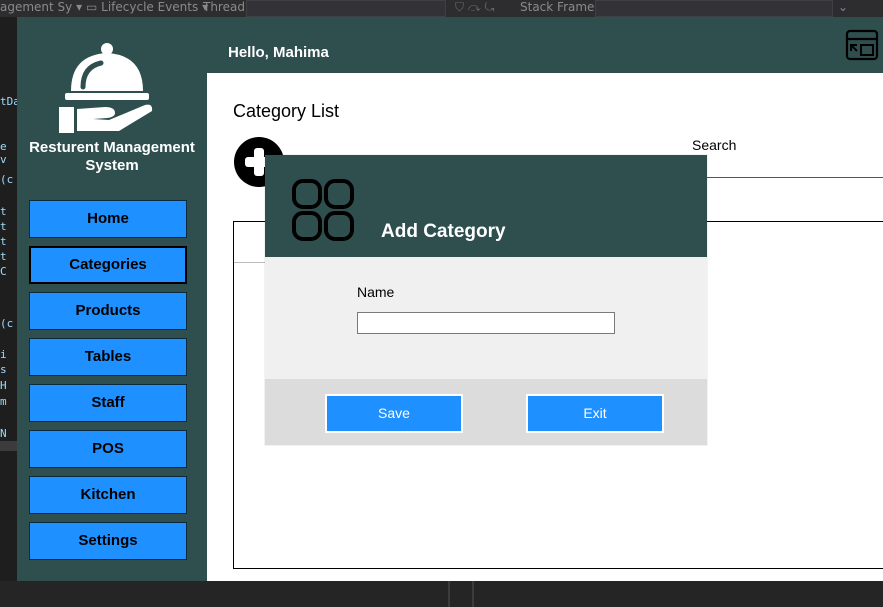  I want to click on nav-pos-button: POS, so click(108, 449).